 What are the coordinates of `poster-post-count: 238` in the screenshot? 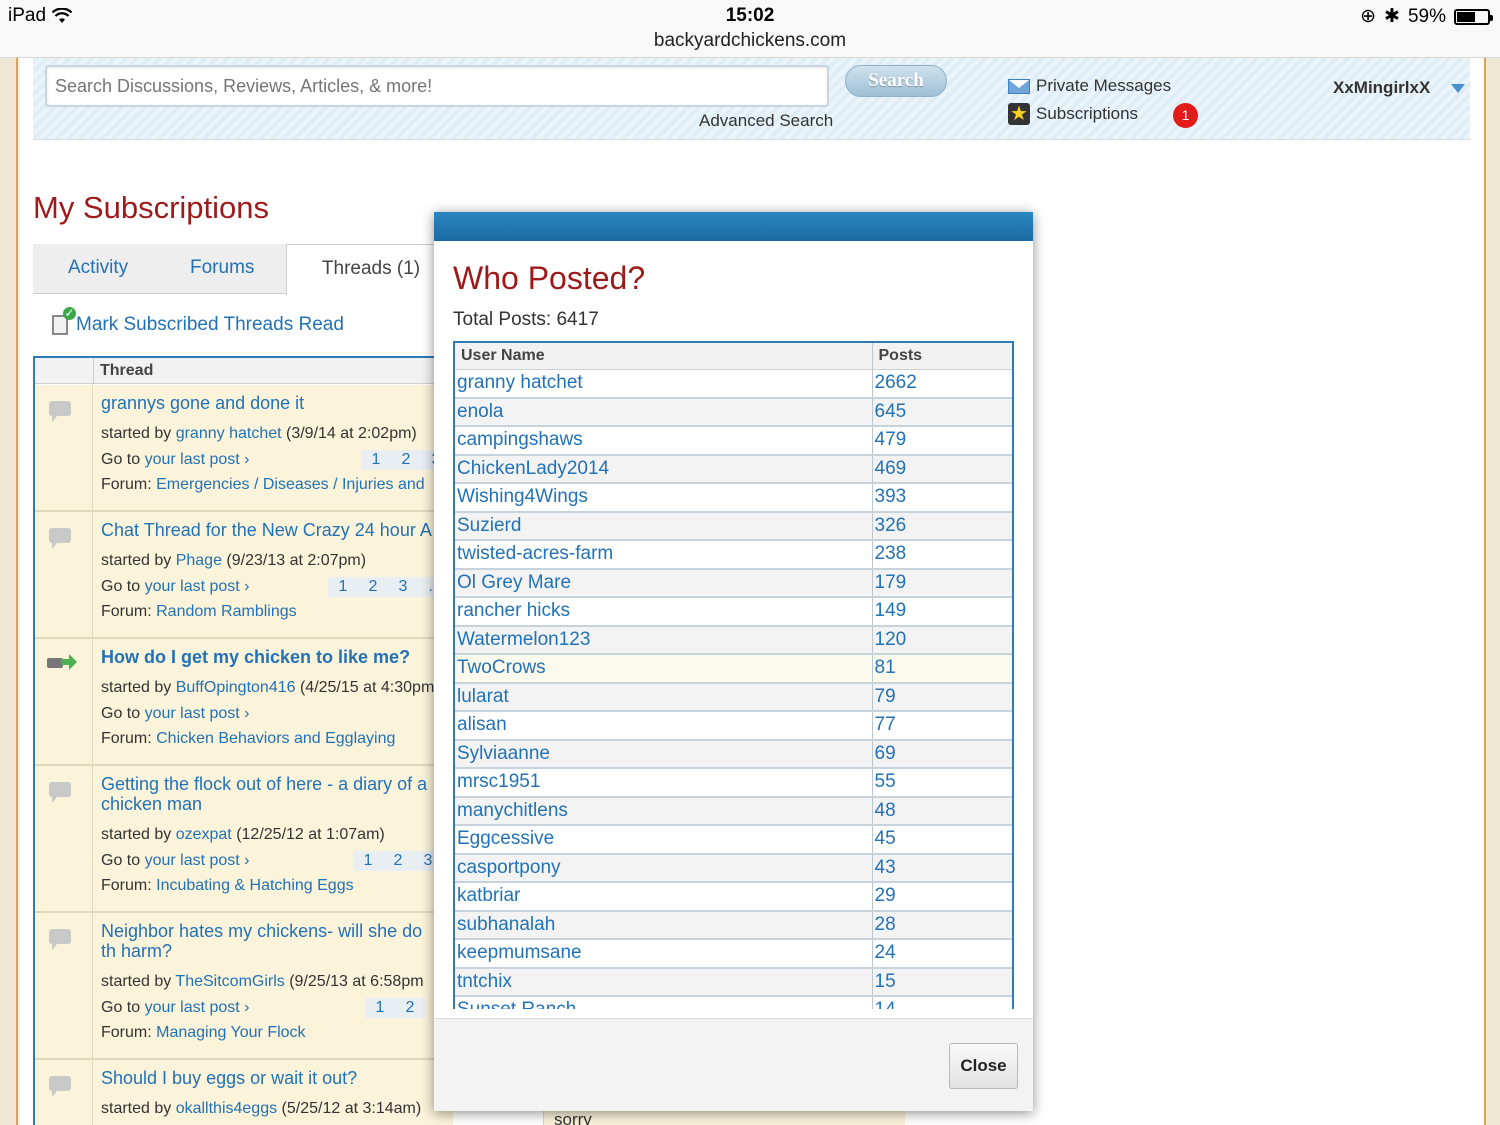 It's located at (942, 555).